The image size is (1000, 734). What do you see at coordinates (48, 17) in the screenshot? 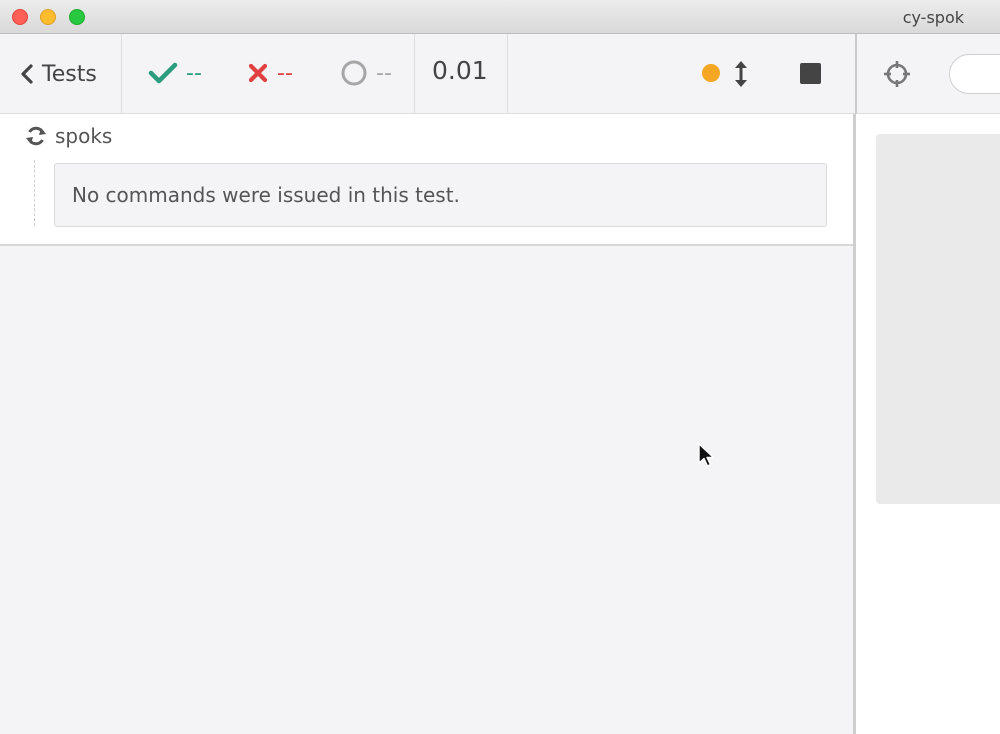
I see `window-minimize-button` at bounding box center [48, 17].